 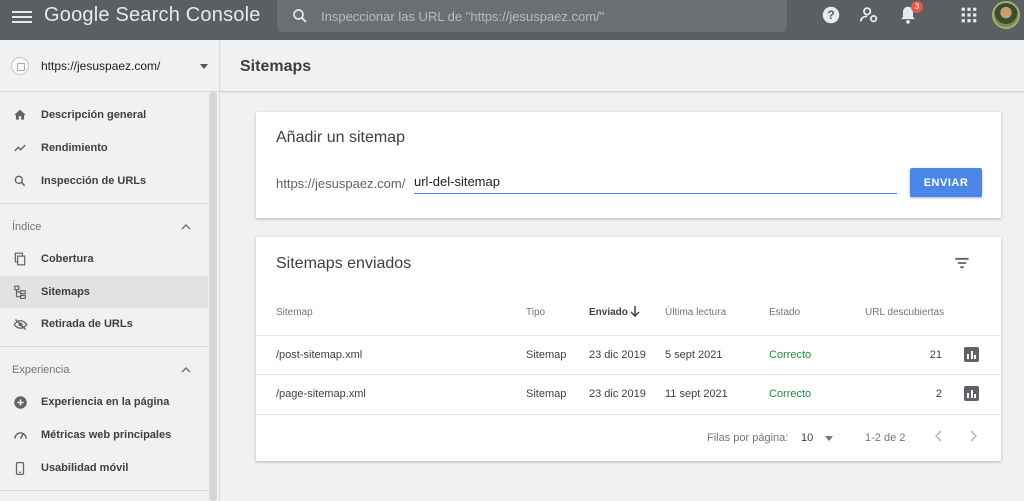 I want to click on sidebar-item-label: Experiencia en la página, so click(x=105, y=402).